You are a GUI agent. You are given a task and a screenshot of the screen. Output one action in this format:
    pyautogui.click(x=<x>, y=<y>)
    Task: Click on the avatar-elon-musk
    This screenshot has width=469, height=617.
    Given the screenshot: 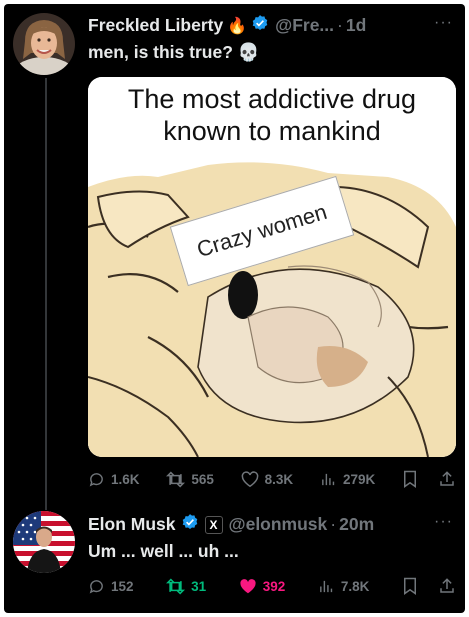 What is the action you would take?
    pyautogui.click(x=44, y=542)
    